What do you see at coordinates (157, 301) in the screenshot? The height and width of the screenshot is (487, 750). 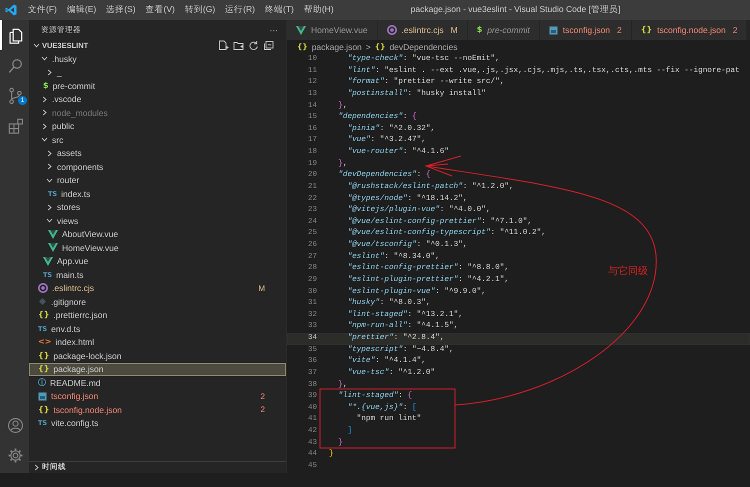 I see `file-item: .gitignore` at bounding box center [157, 301].